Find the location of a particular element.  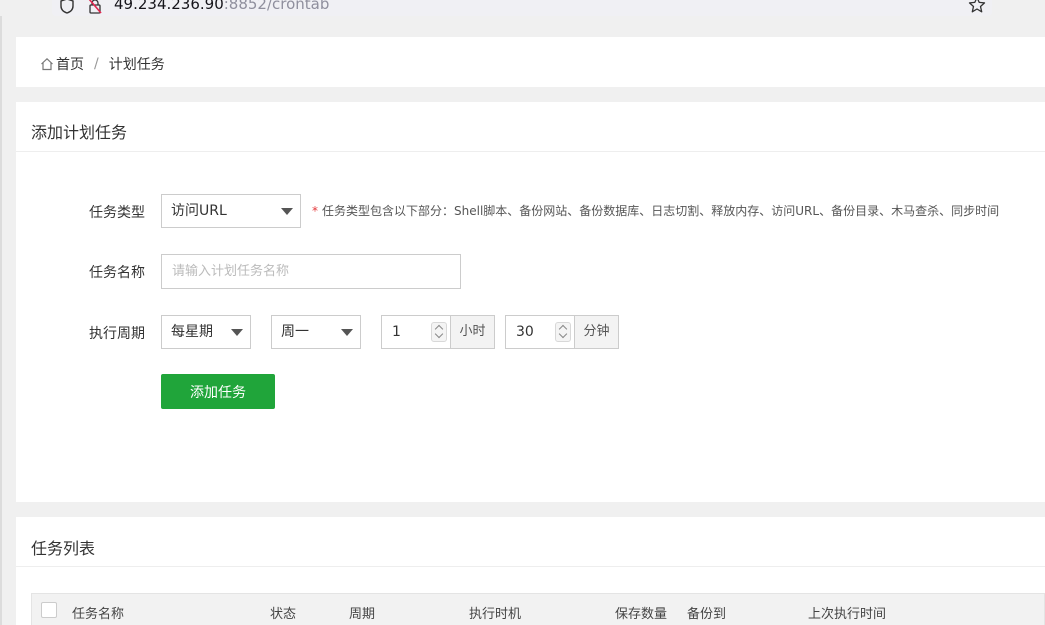

hour-value: 1 is located at coordinates (396, 332).